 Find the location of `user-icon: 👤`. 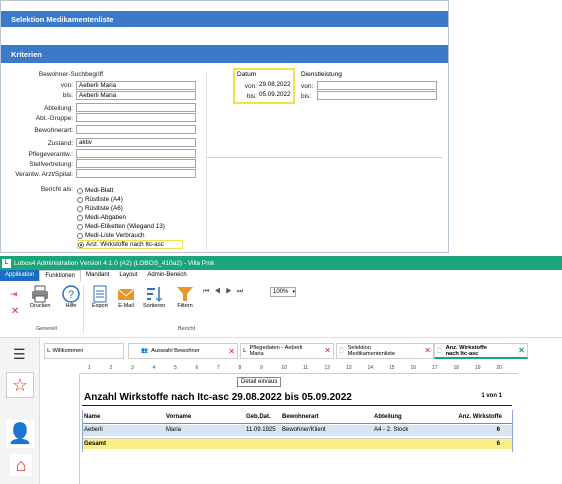

user-icon: 👤 is located at coordinates (20, 434).